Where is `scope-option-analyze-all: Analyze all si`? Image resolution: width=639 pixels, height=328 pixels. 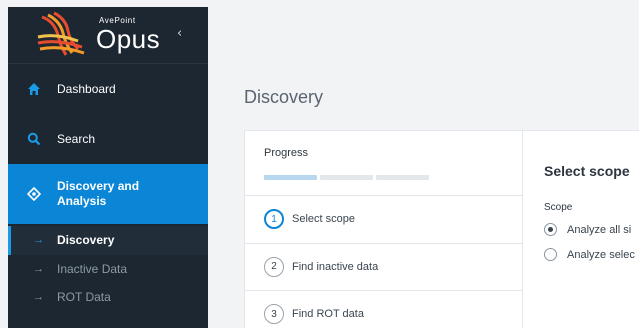
scope-option-analyze-all: Analyze all si is located at coordinates (587, 229).